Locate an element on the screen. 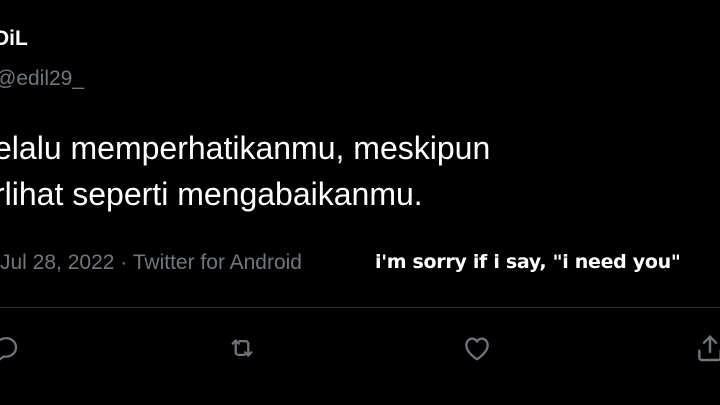  author-handle: @edil29_ is located at coordinates (42, 79).